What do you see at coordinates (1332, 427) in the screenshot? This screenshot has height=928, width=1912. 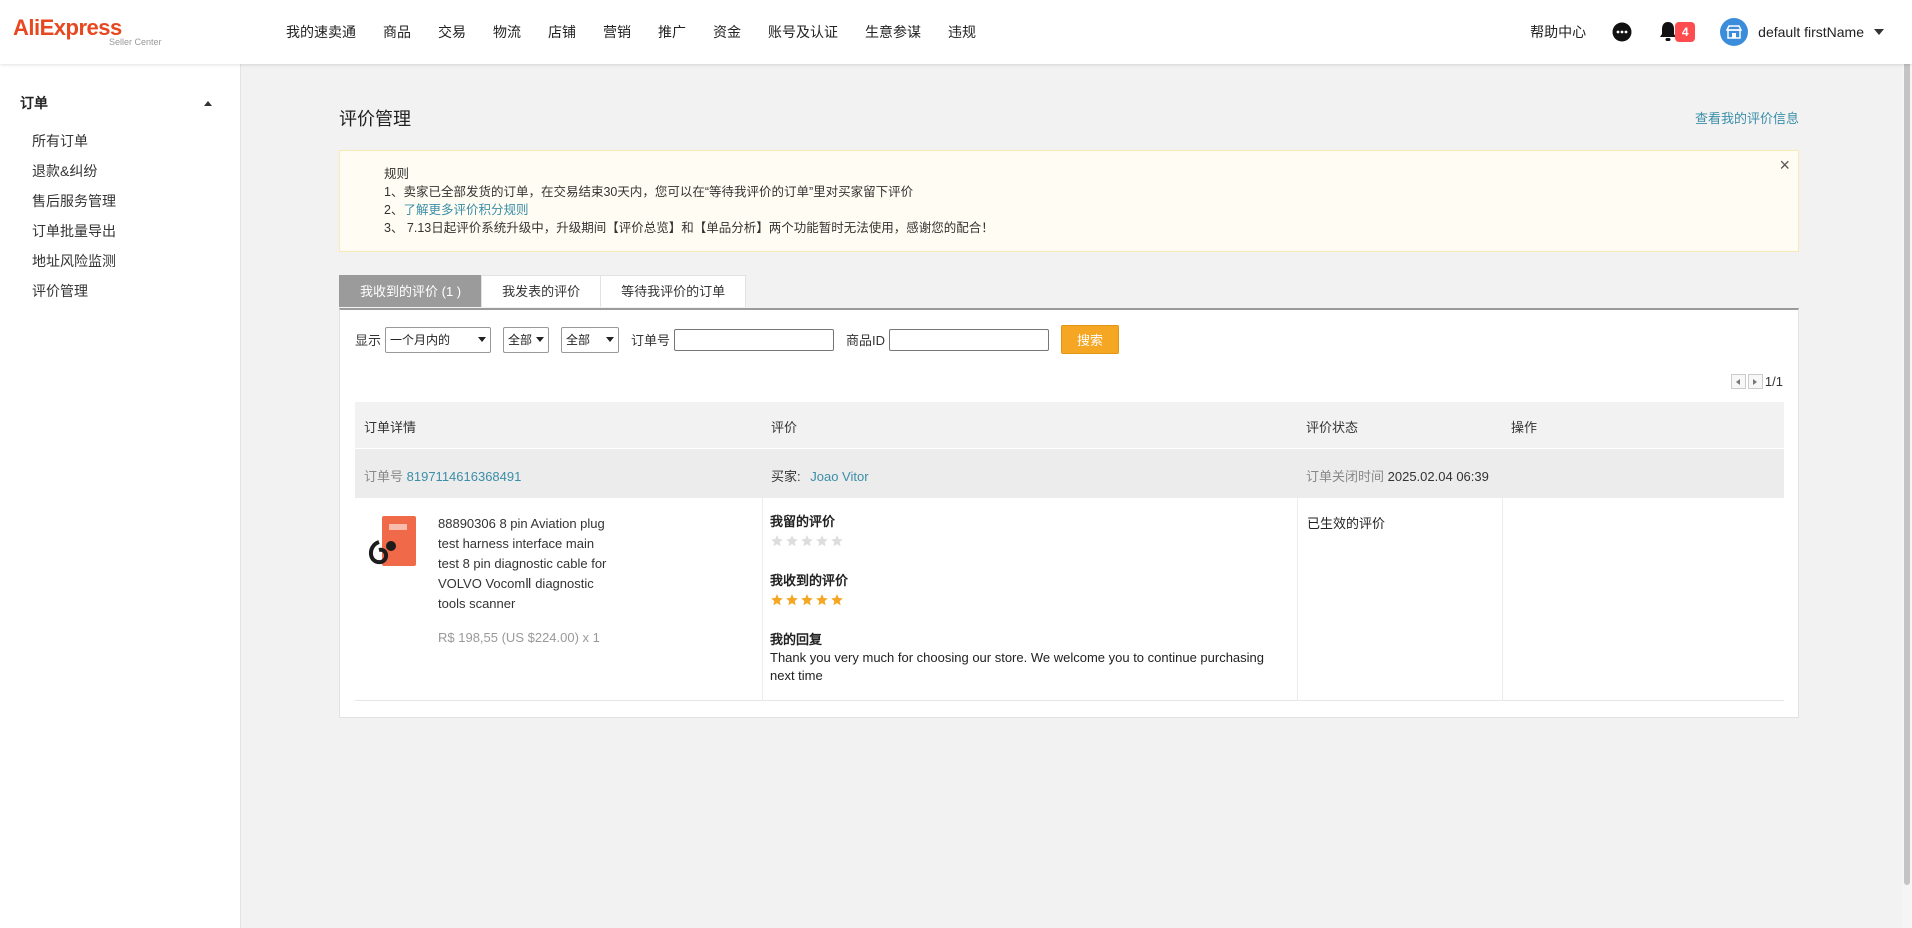 I see `column-review-status: 评价状态` at bounding box center [1332, 427].